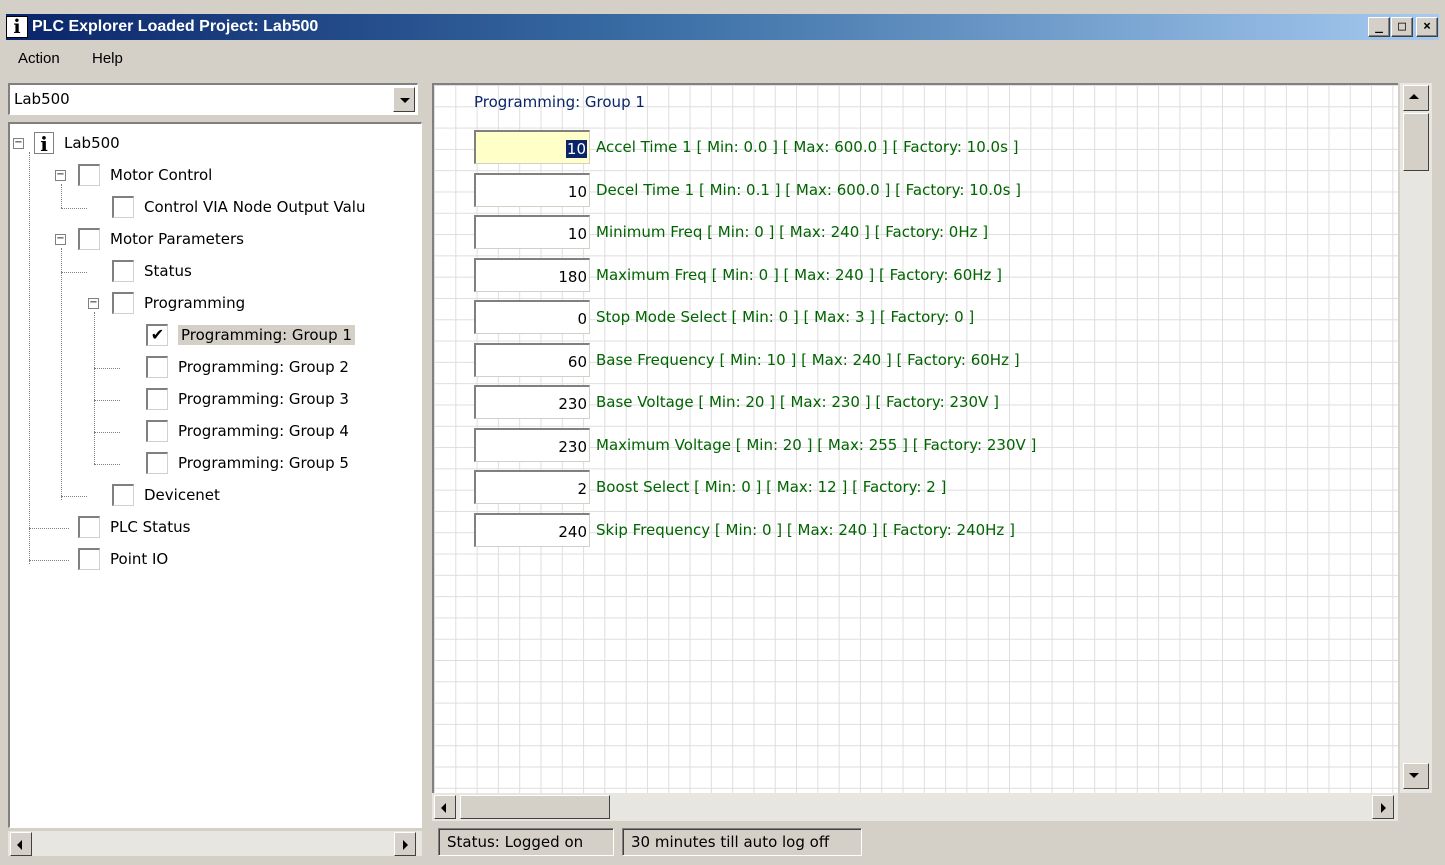 The image size is (1445, 865). Describe the element at coordinates (532, 275) in the screenshot. I see `maximum-freq-input: 180` at that location.